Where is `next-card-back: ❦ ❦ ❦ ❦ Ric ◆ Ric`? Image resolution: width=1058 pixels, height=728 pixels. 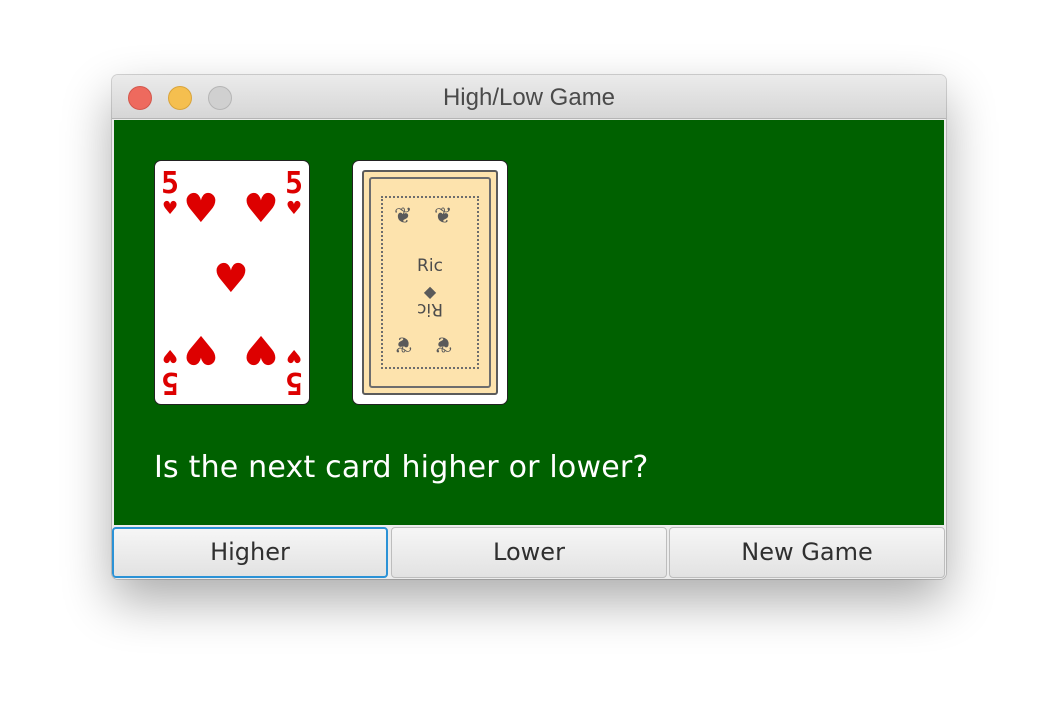
next-card-back: ❦ ❦ ❦ ❦ Ric ◆ Ric is located at coordinates (430, 282).